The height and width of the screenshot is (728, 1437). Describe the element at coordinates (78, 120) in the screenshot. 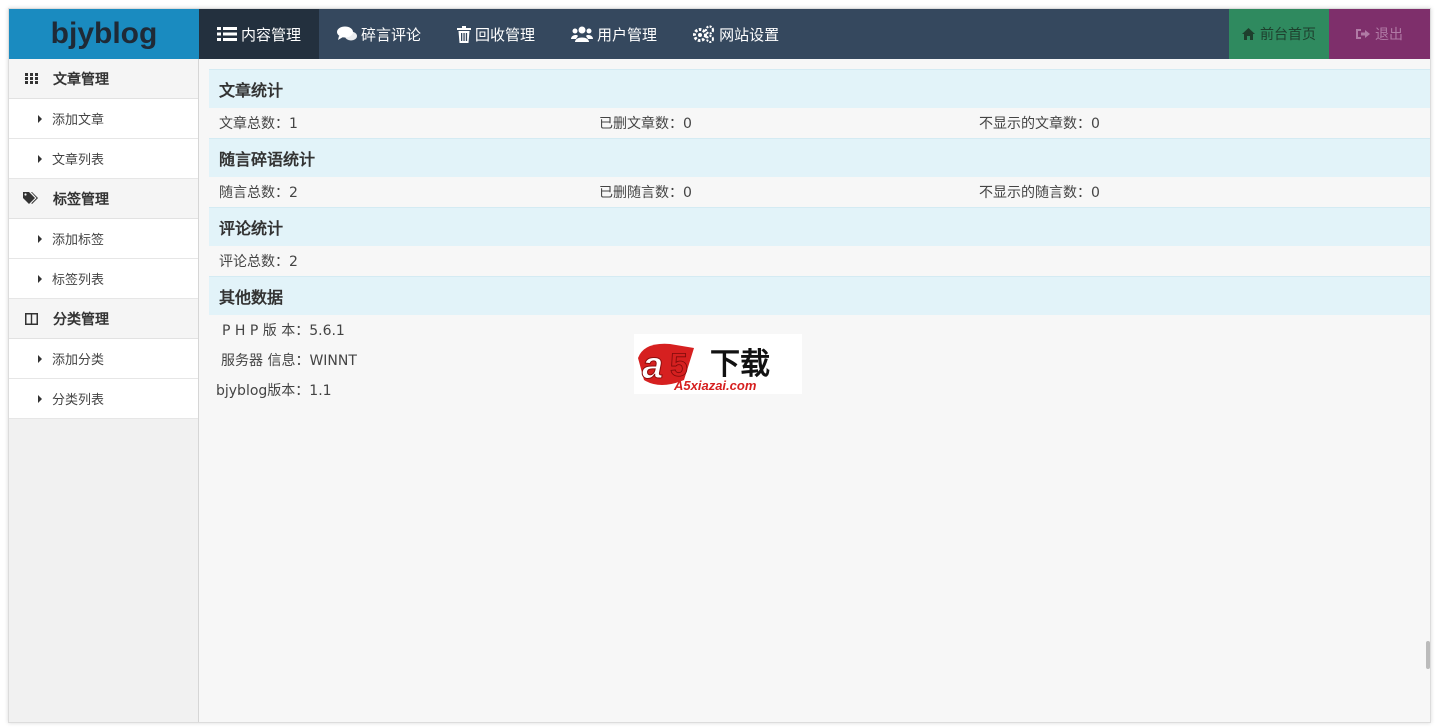

I see `sidebar-item-label: 添加文章` at that location.